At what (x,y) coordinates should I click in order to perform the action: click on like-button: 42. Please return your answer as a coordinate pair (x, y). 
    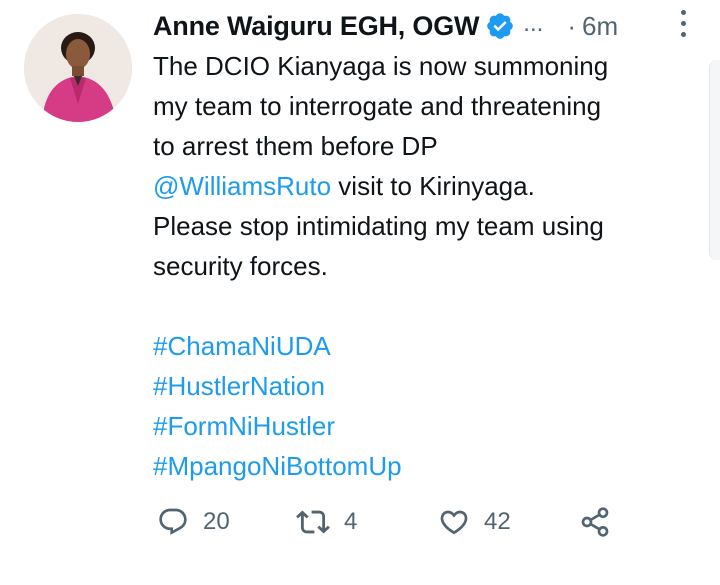
    Looking at the image, I should click on (474, 522).